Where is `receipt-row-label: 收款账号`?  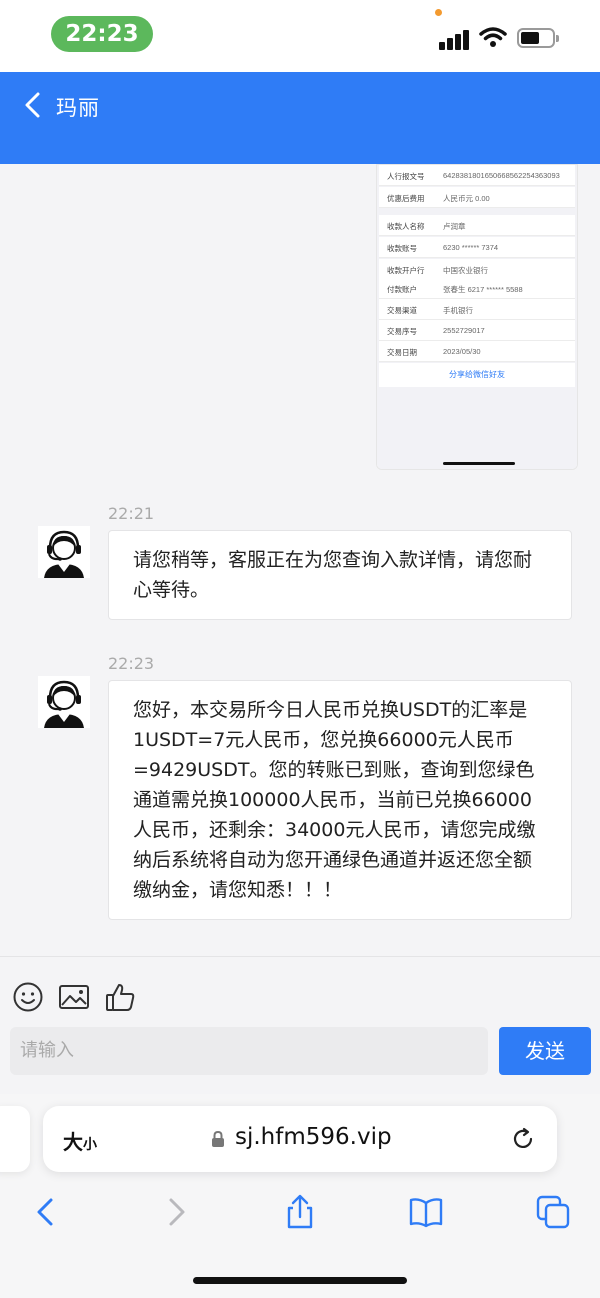
receipt-row-label: 收款账号 is located at coordinates (402, 248).